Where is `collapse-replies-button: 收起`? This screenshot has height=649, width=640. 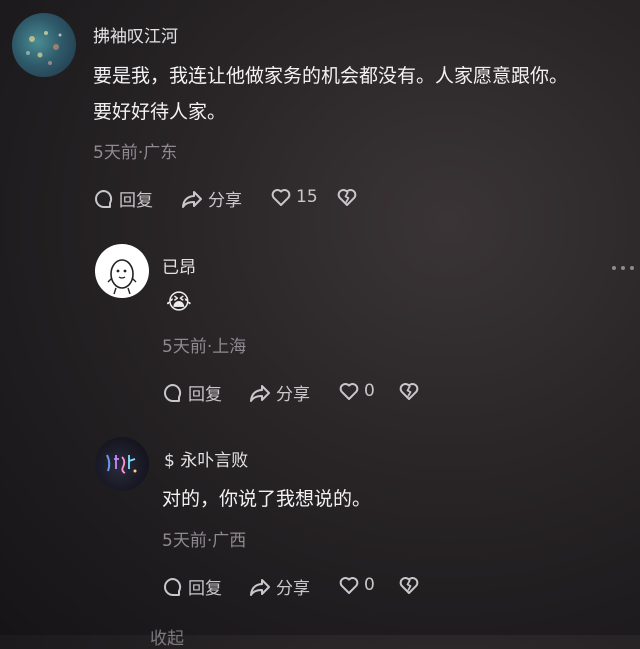
collapse-replies-button: 收起 is located at coordinates (167, 636).